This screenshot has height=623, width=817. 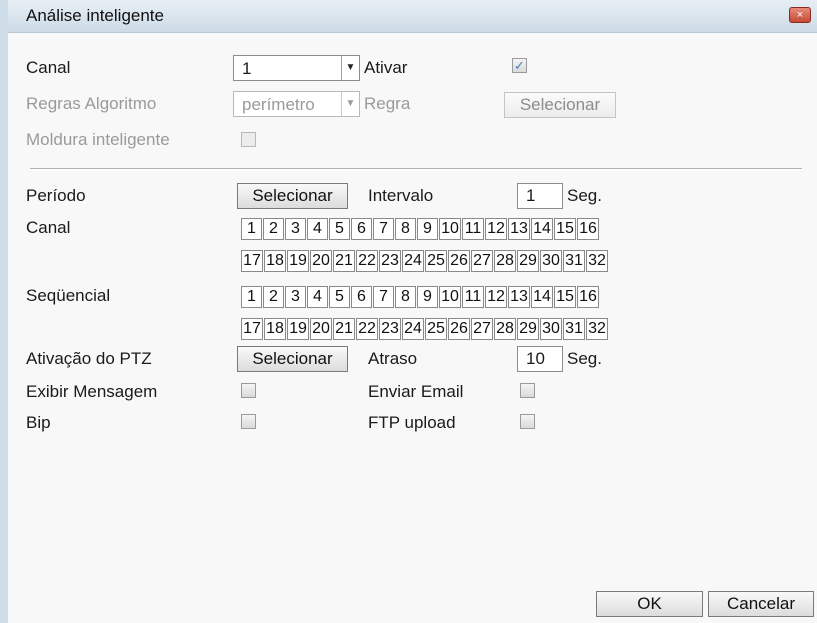 I want to click on enviar-email-label: Enviar Email, so click(x=416, y=391).